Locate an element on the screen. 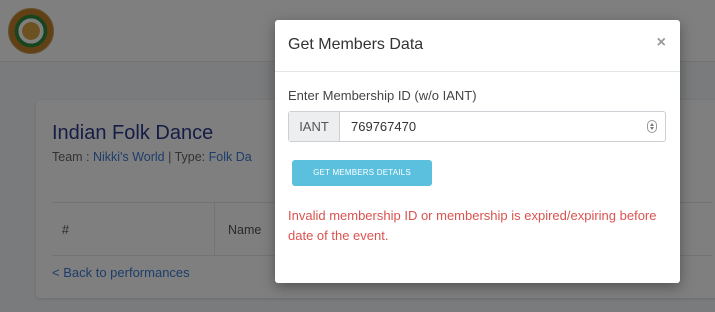 The height and width of the screenshot is (312, 715). input-prefix-addon: IANT is located at coordinates (314, 126).